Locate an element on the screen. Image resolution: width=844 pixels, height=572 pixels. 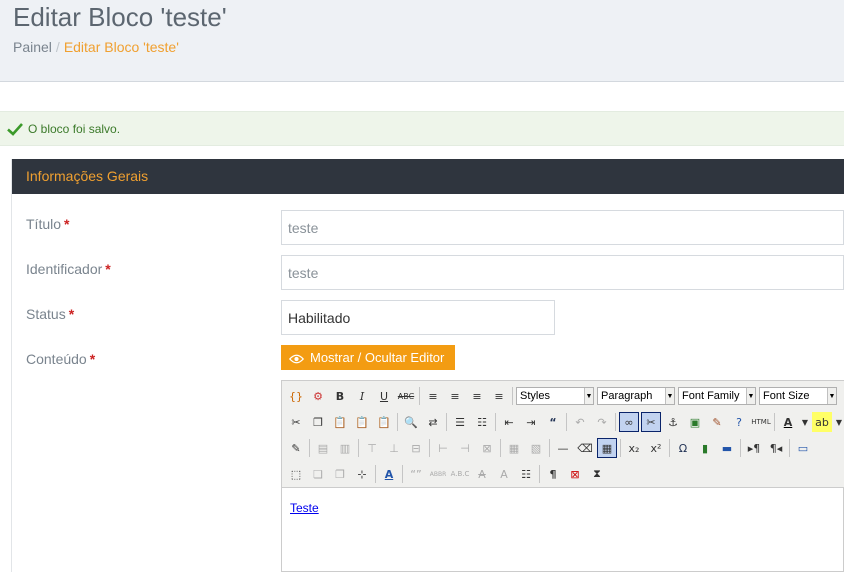
outdent-icon: ⇤ is located at coordinates (509, 422).